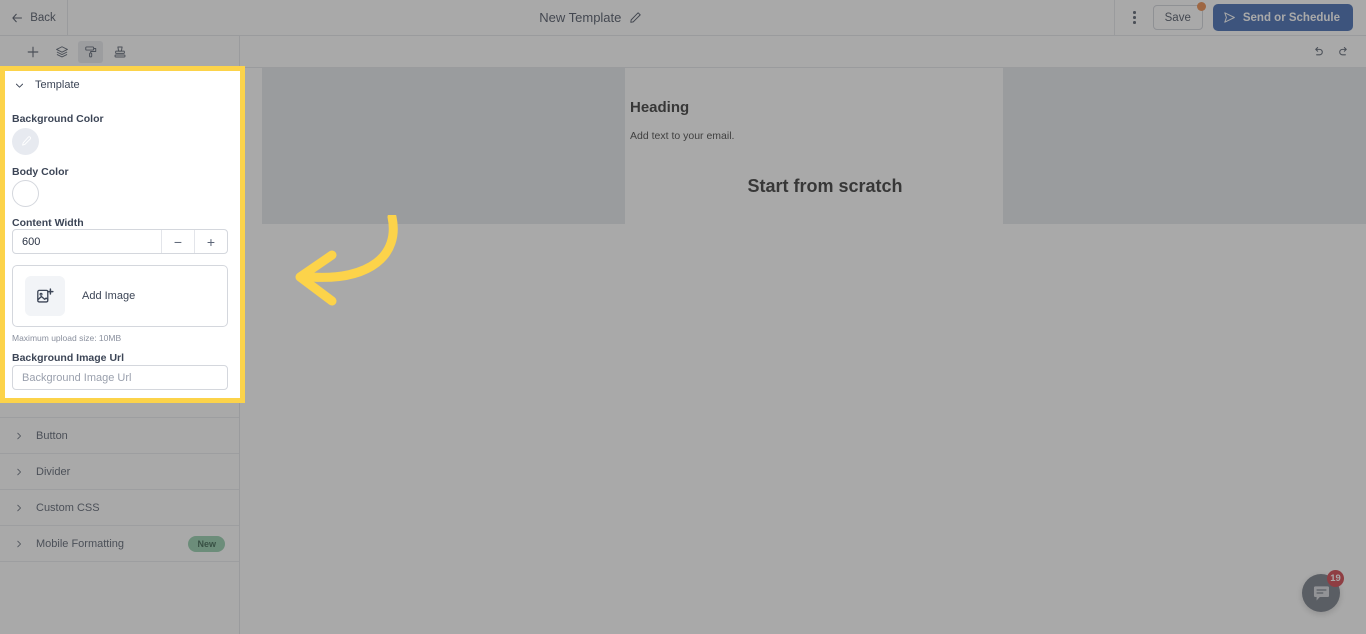 The image size is (1366, 634). I want to click on header-actions: Save Send or Schedule, so click(1239, 17).